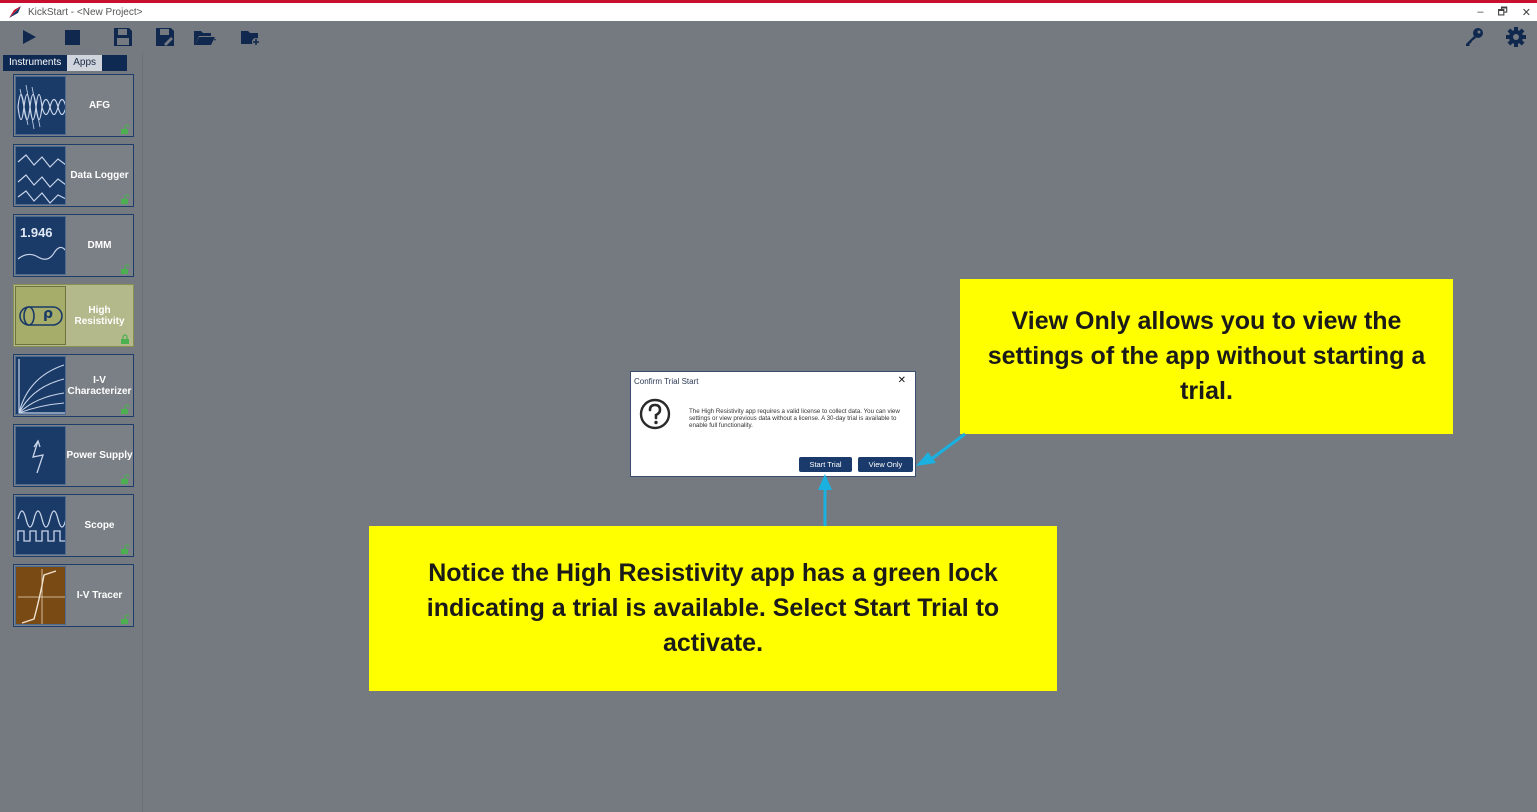 The height and width of the screenshot is (812, 1537). Describe the element at coordinates (825, 464) in the screenshot. I see `start-trial-button: Start Trial` at that location.